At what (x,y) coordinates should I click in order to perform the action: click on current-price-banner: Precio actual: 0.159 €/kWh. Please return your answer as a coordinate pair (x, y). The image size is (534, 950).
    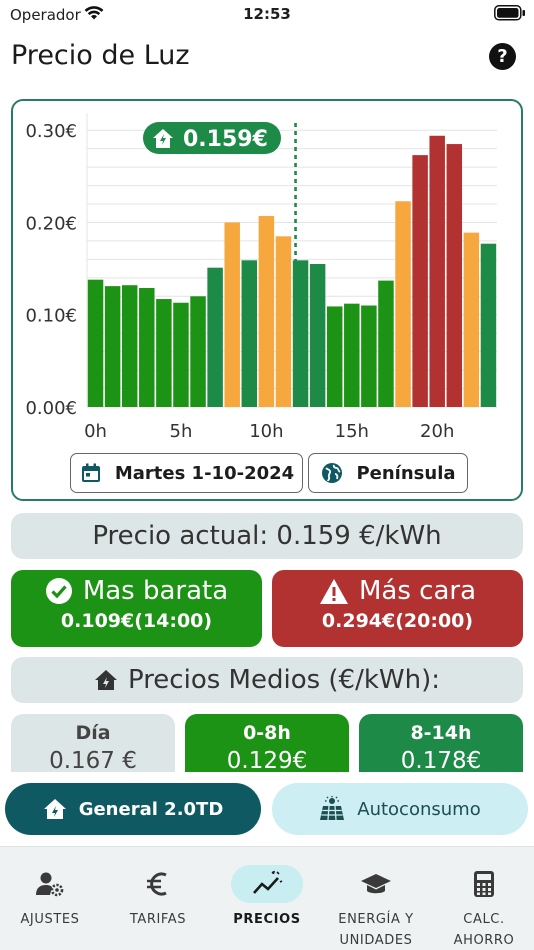
    Looking at the image, I should click on (267, 536).